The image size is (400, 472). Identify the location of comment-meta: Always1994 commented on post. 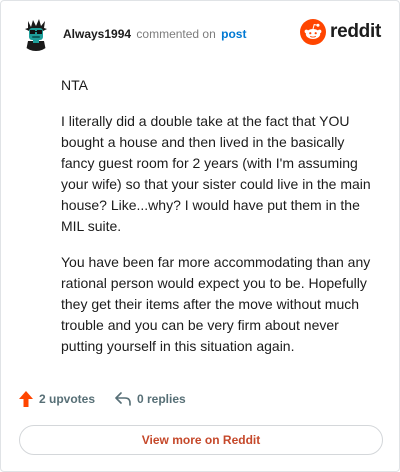
(154, 34).